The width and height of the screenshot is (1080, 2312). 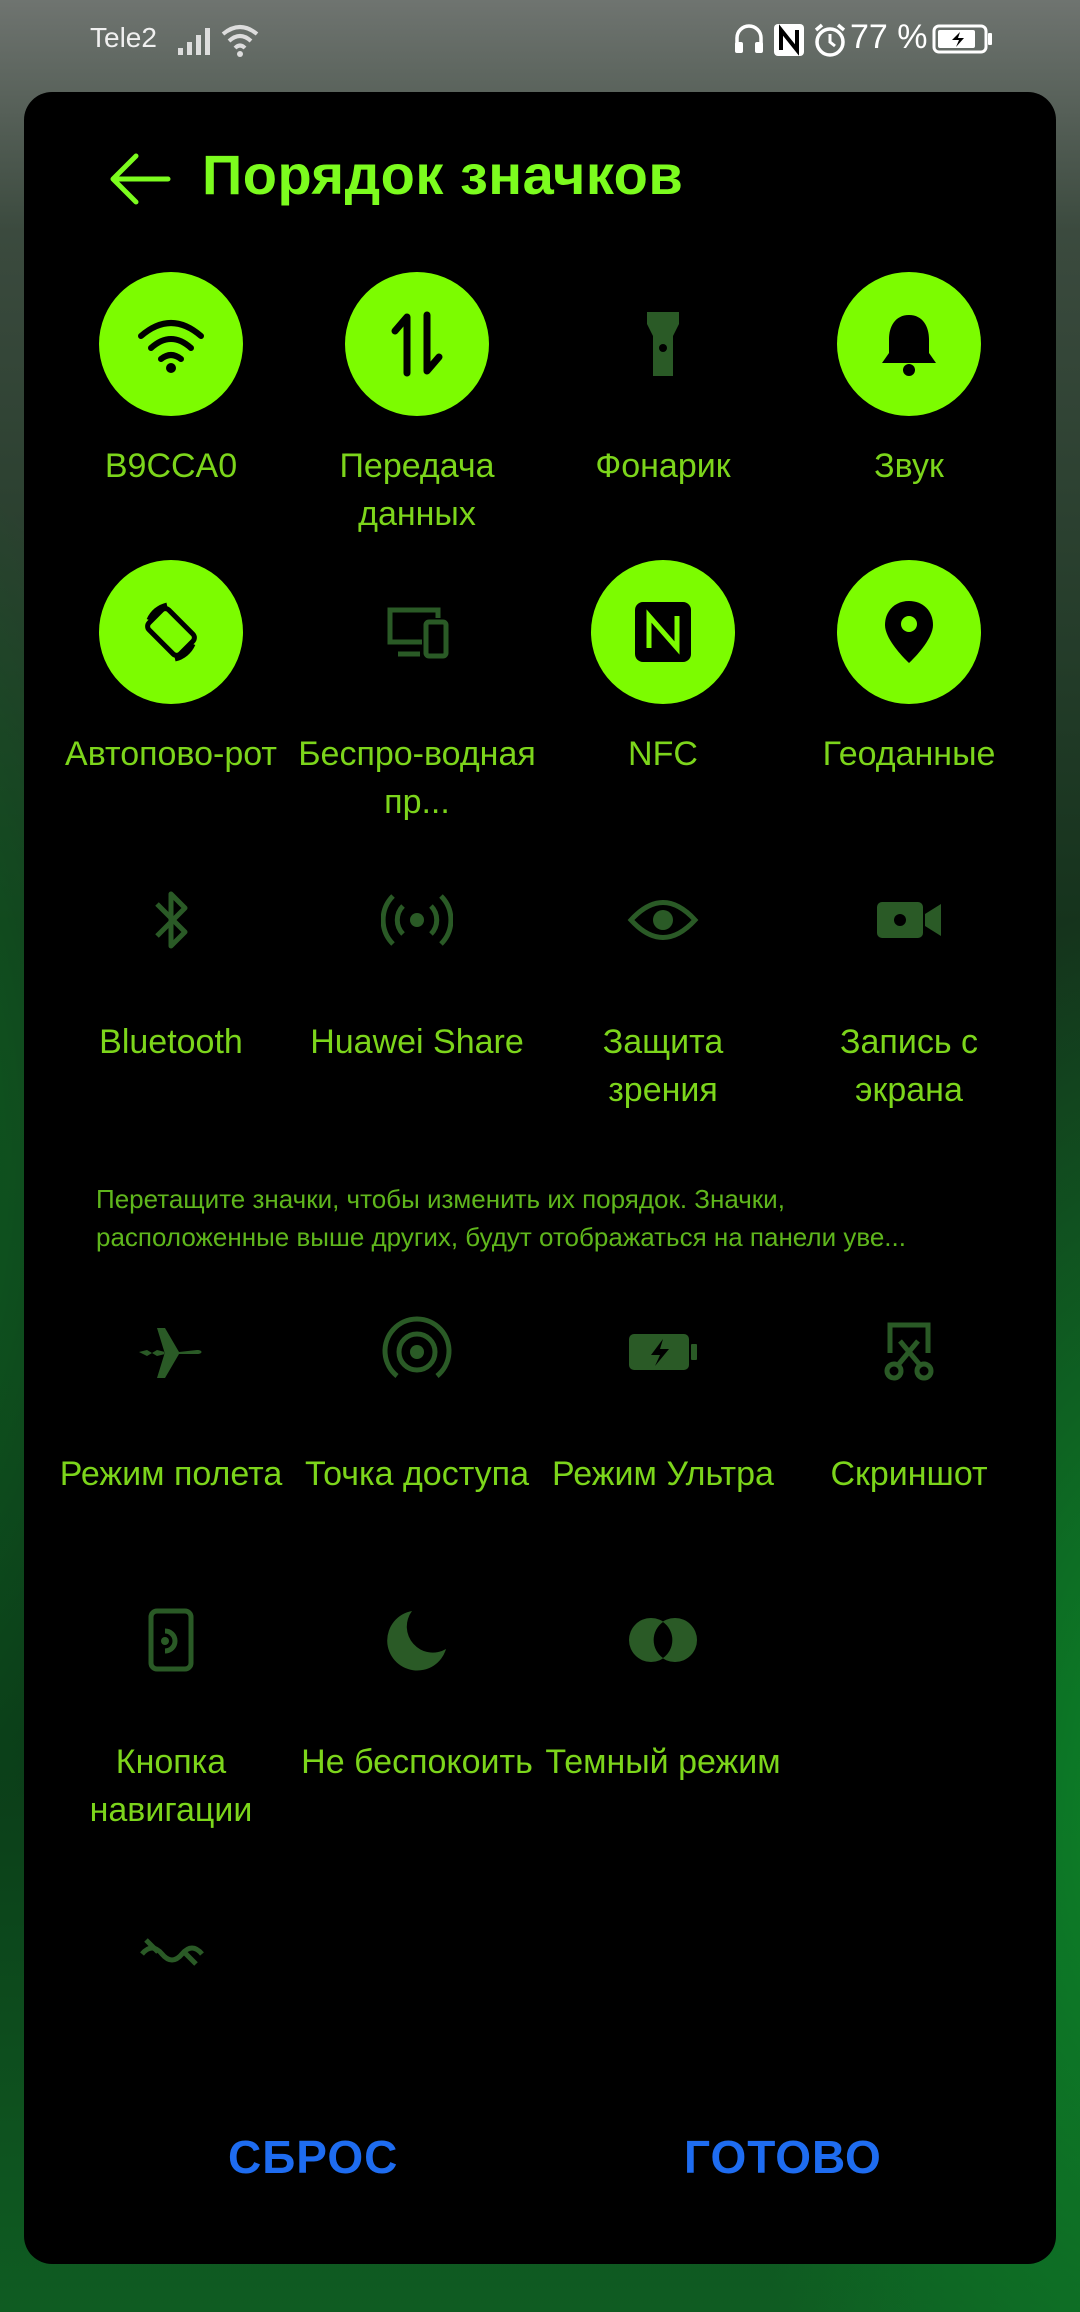 I want to click on tile-sound-circle, so click(x=909, y=344).